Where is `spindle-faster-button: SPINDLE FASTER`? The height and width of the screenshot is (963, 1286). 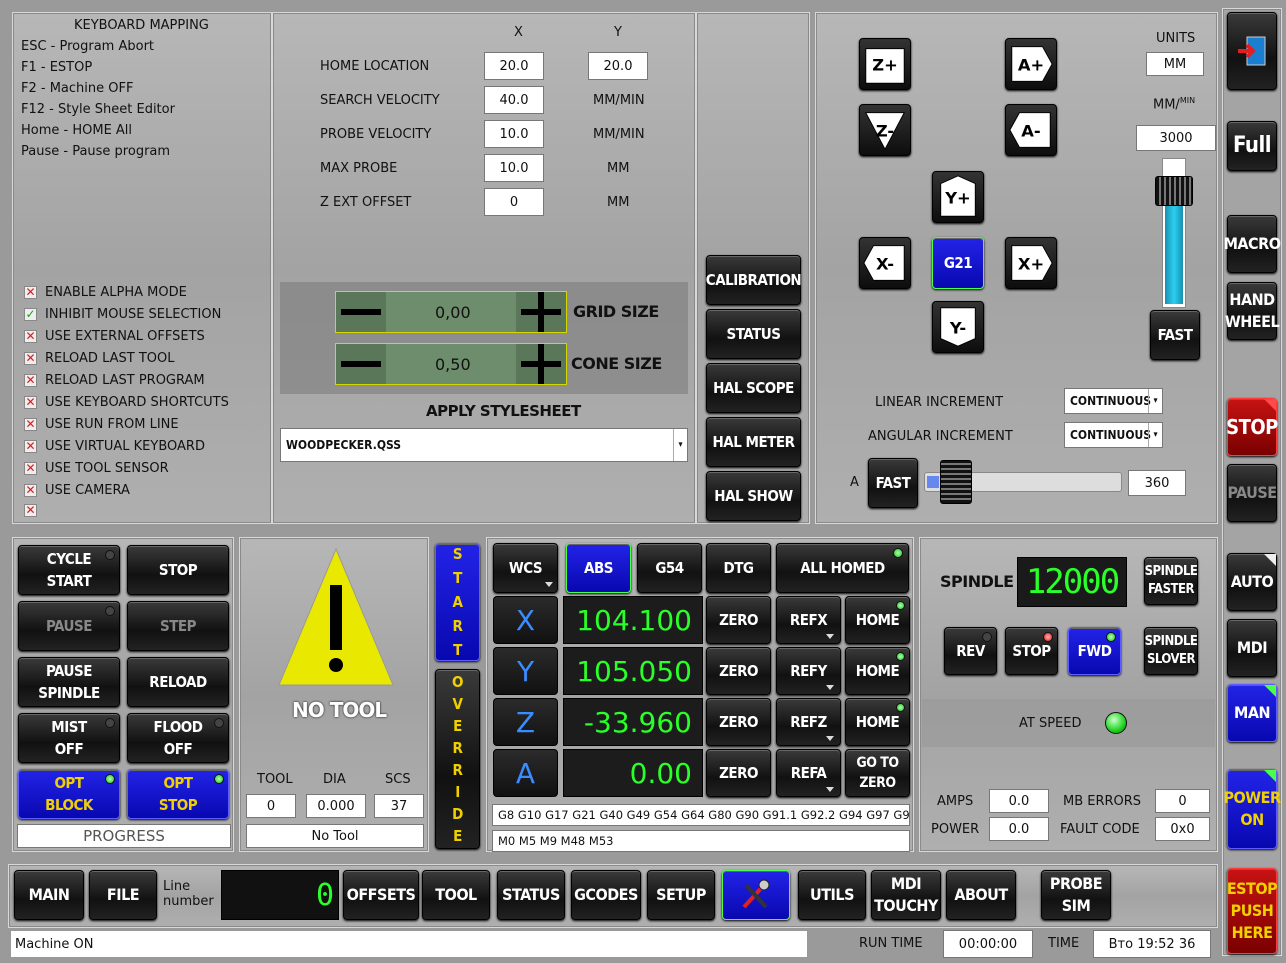
spindle-faster-button: SPINDLE FASTER is located at coordinates (1171, 581).